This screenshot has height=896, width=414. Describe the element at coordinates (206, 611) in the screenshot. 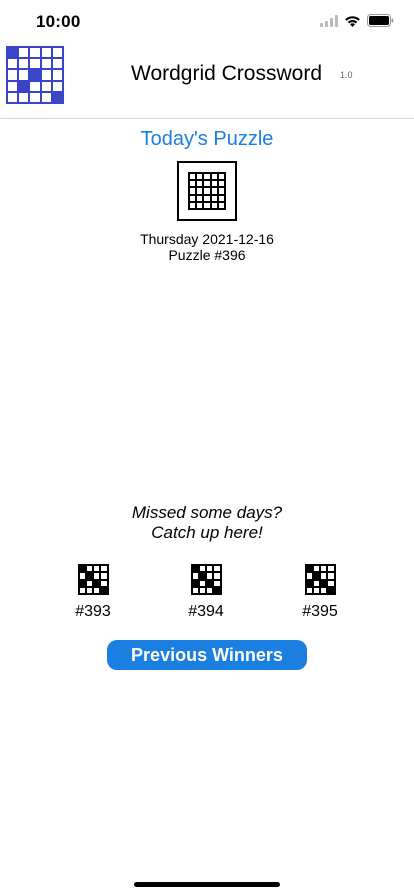

I see `previous-puzzle-label: #394` at that location.